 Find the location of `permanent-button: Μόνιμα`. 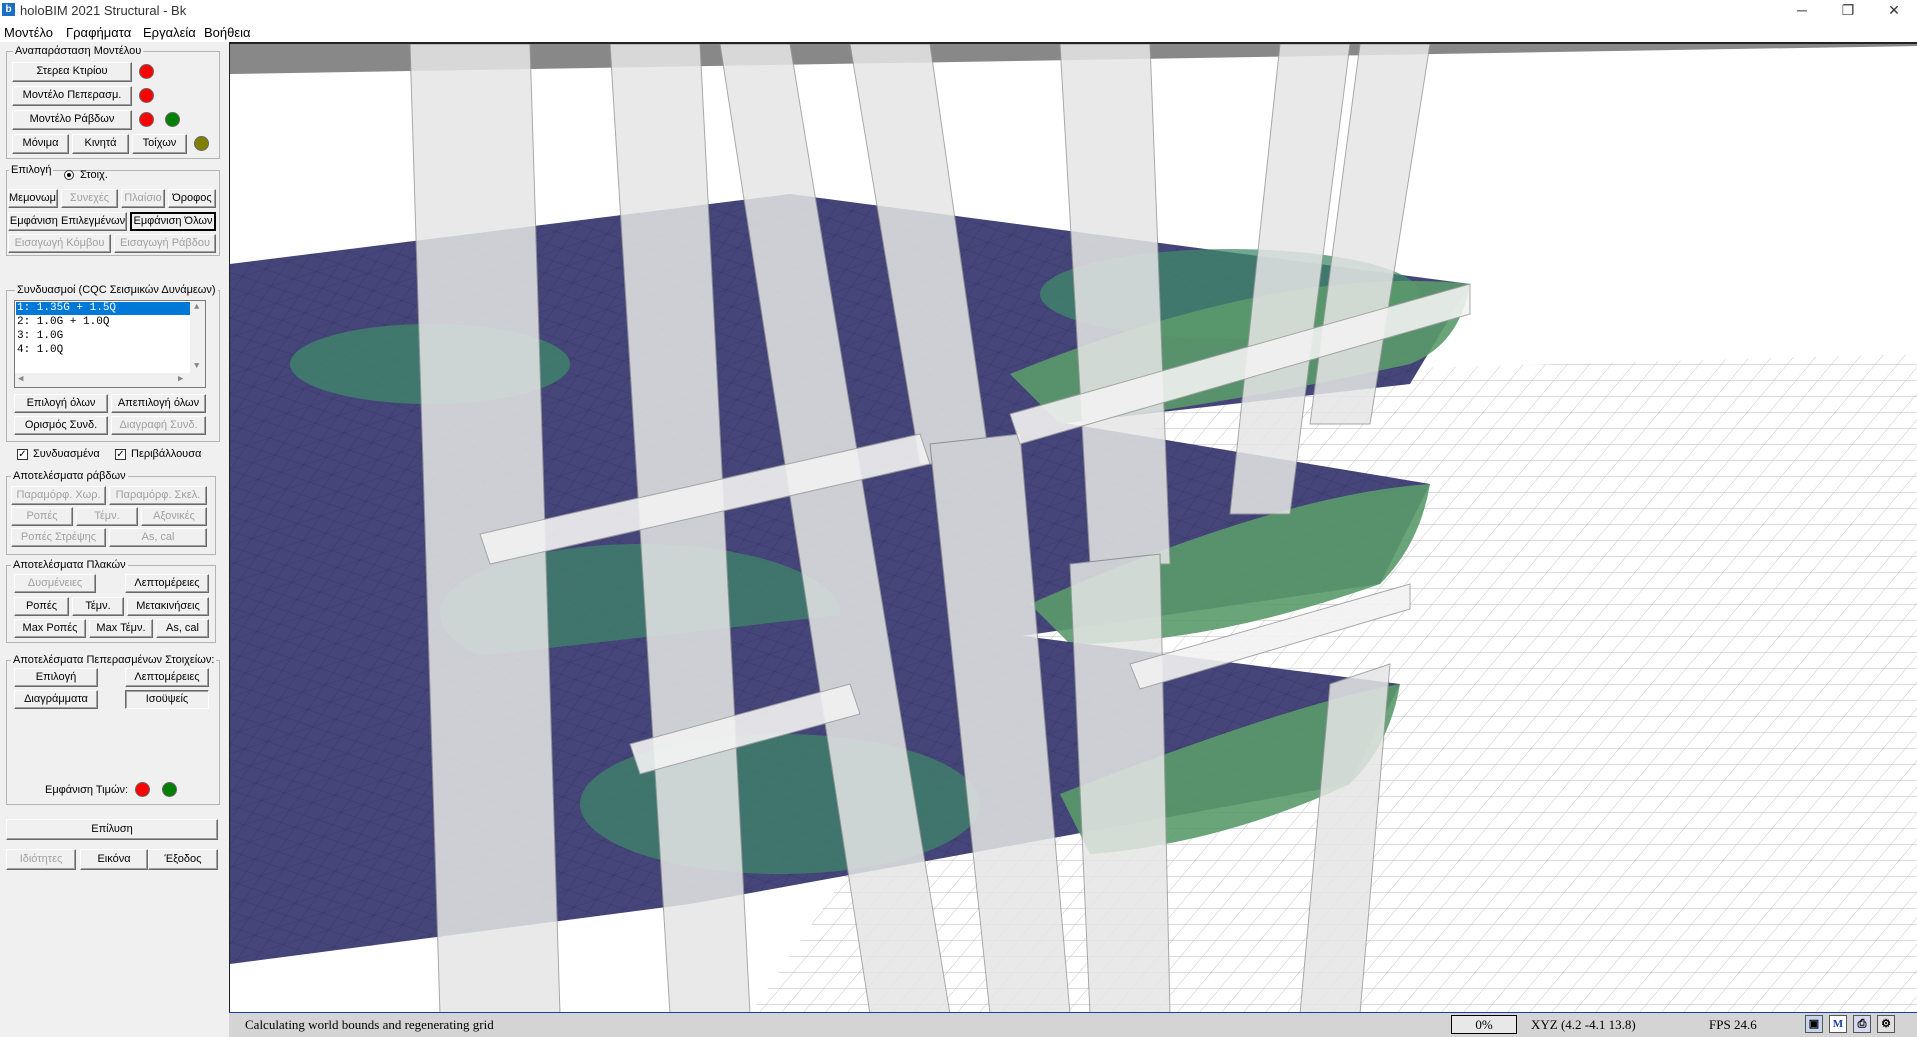

permanent-button: Μόνιμα is located at coordinates (40, 144).